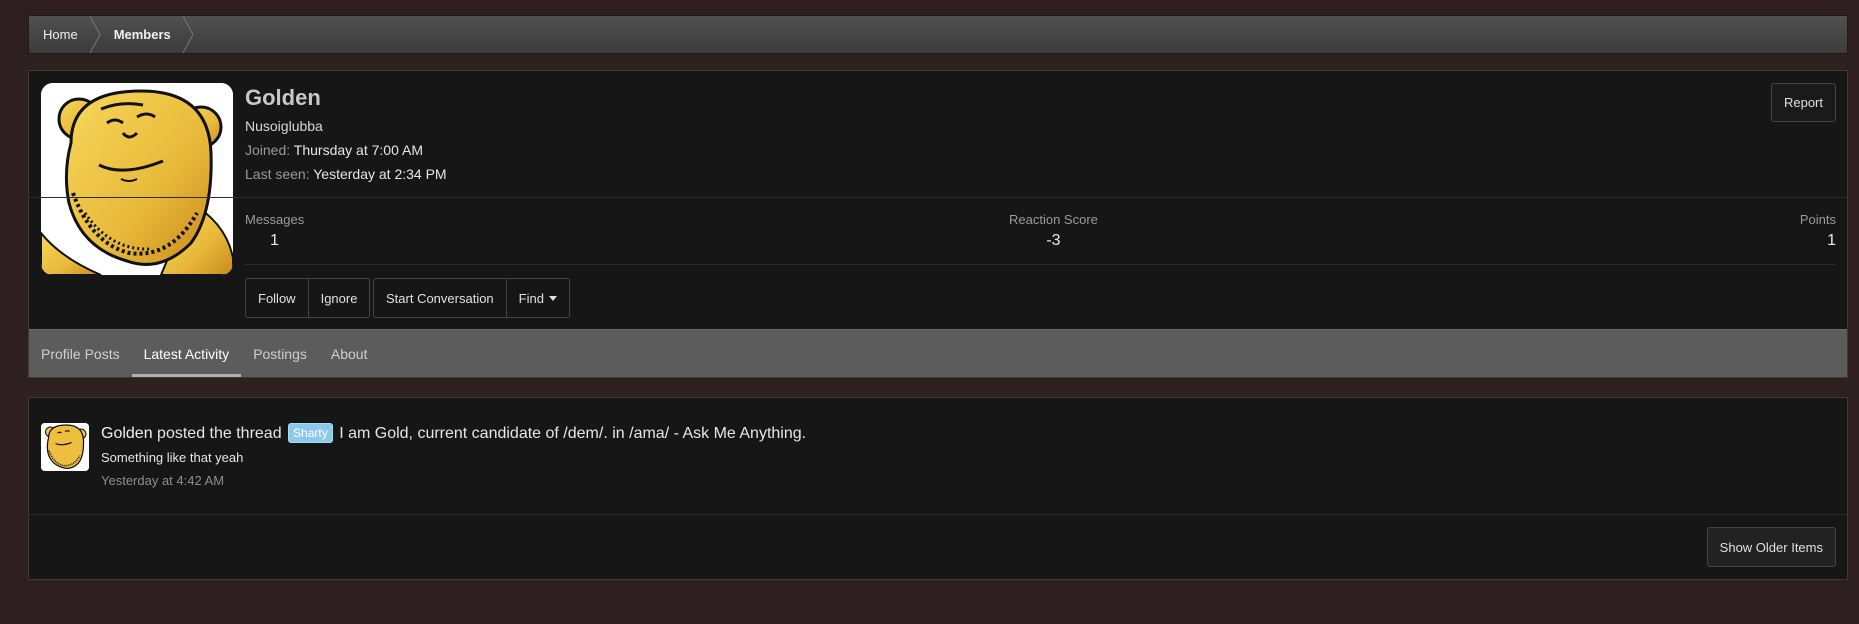  I want to click on tab-about: About, so click(349, 353).